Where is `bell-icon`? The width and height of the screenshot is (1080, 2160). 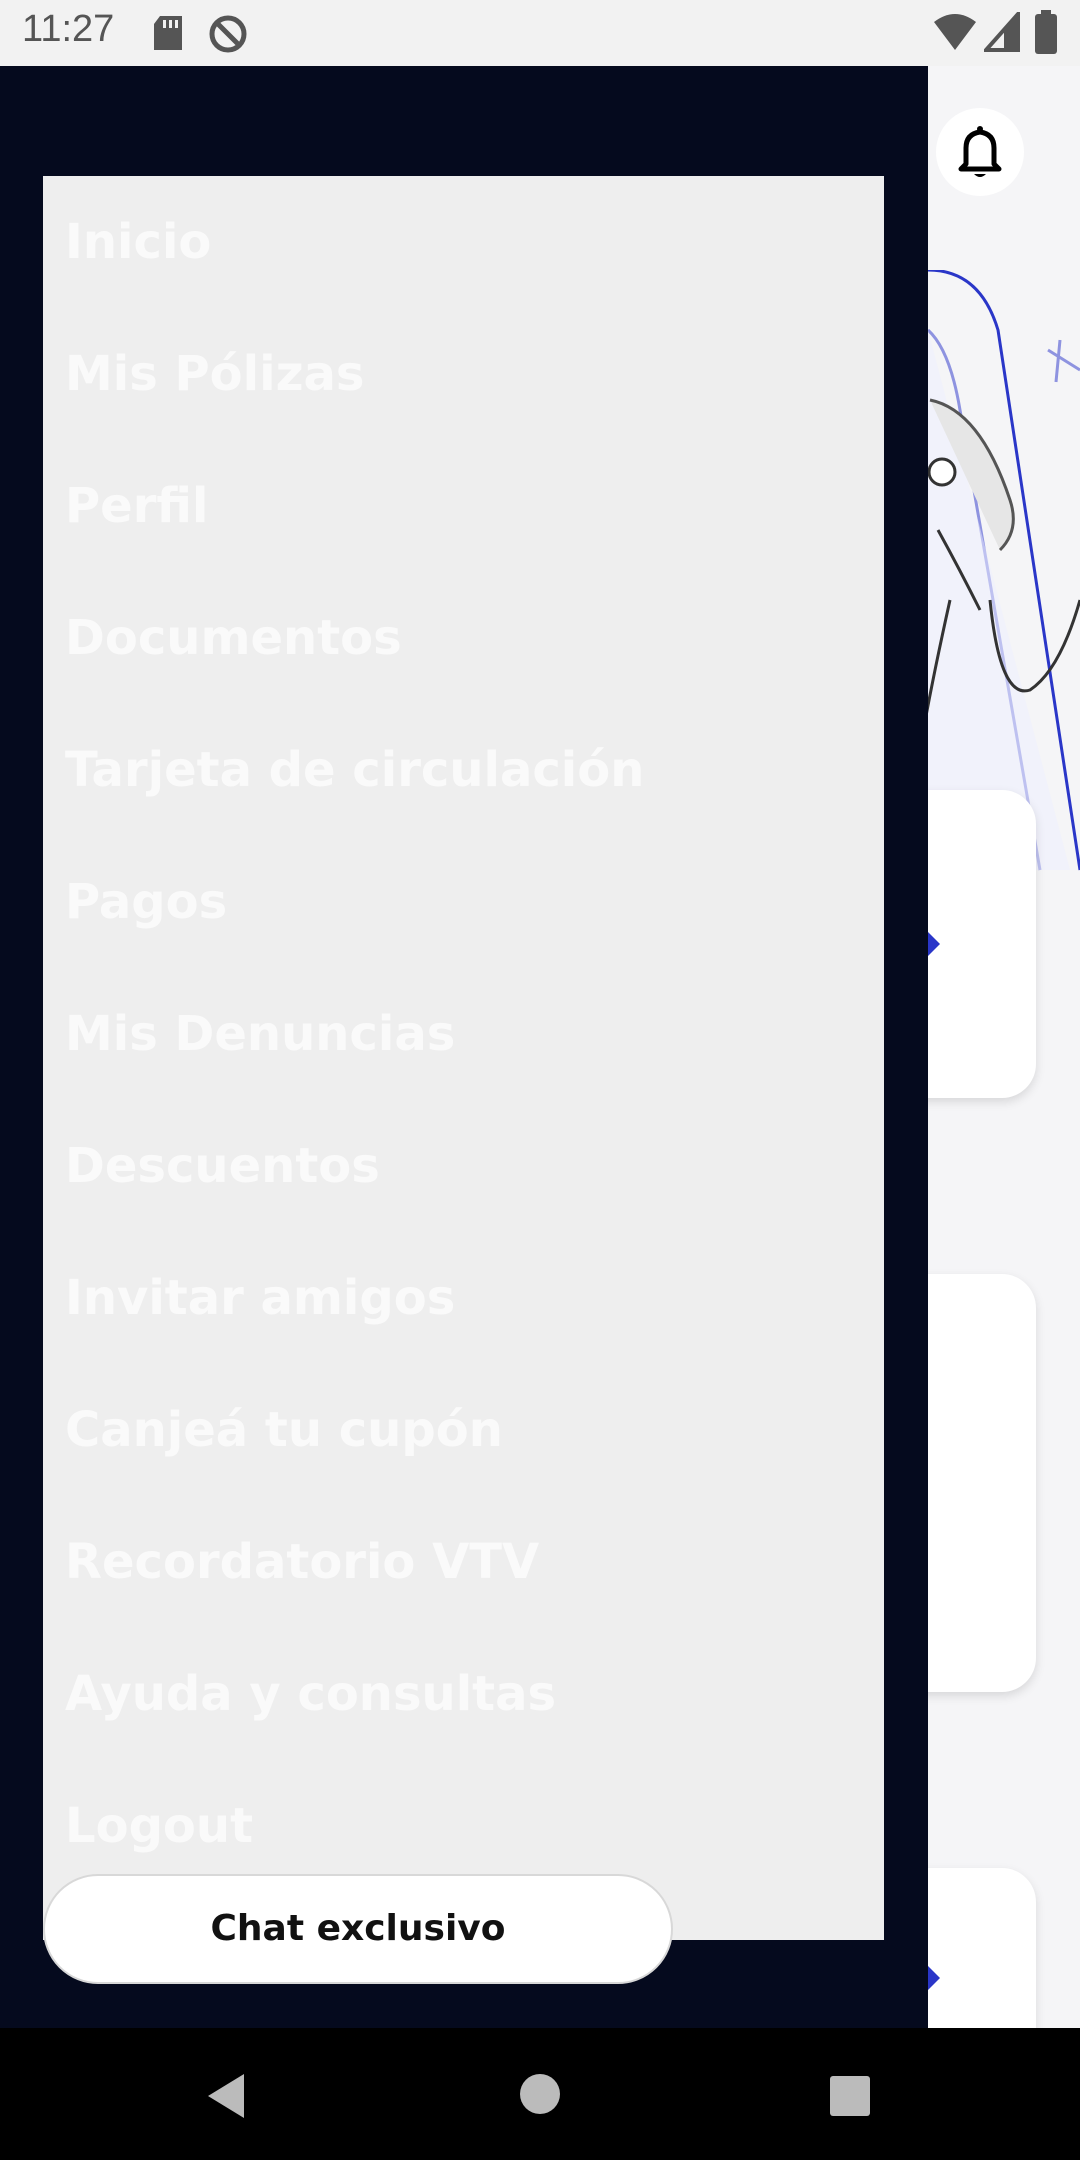
bell-icon is located at coordinates (980, 149).